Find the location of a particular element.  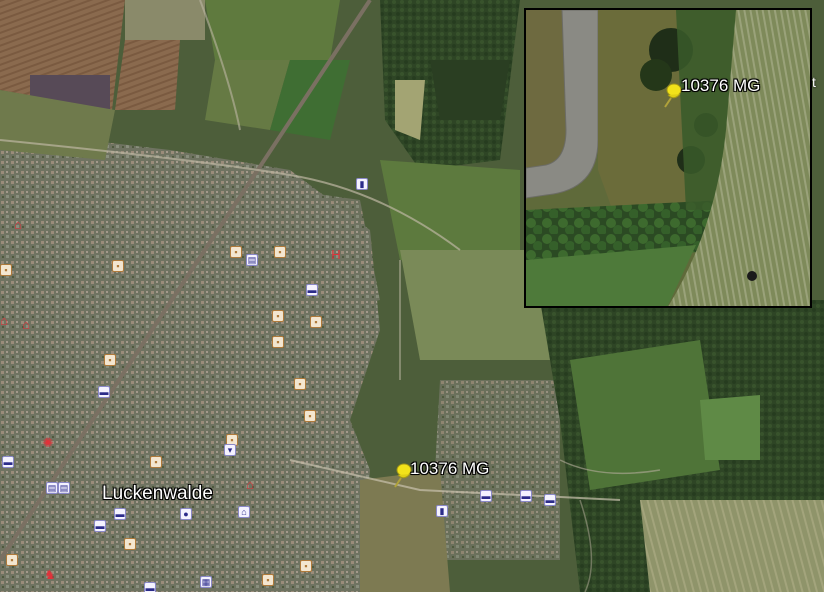

edge-label-fragment: t is located at coordinates (814, 82).